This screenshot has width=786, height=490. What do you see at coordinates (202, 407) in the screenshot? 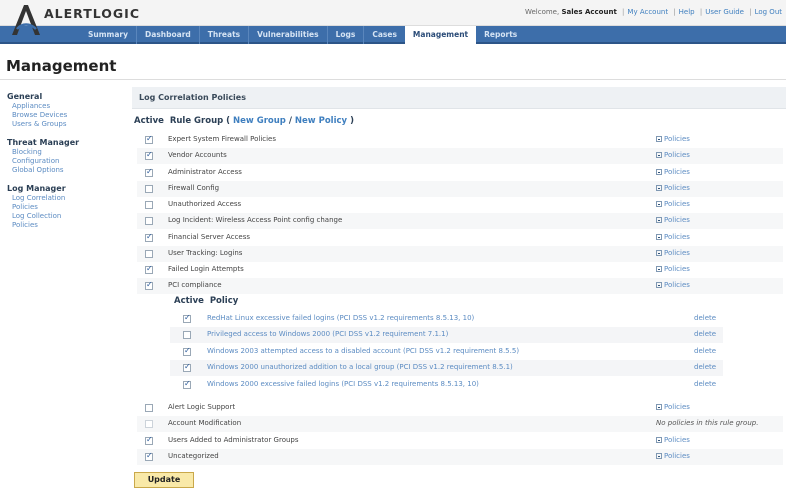
I see `rule-group-name: Alert Logic Support` at bounding box center [202, 407].